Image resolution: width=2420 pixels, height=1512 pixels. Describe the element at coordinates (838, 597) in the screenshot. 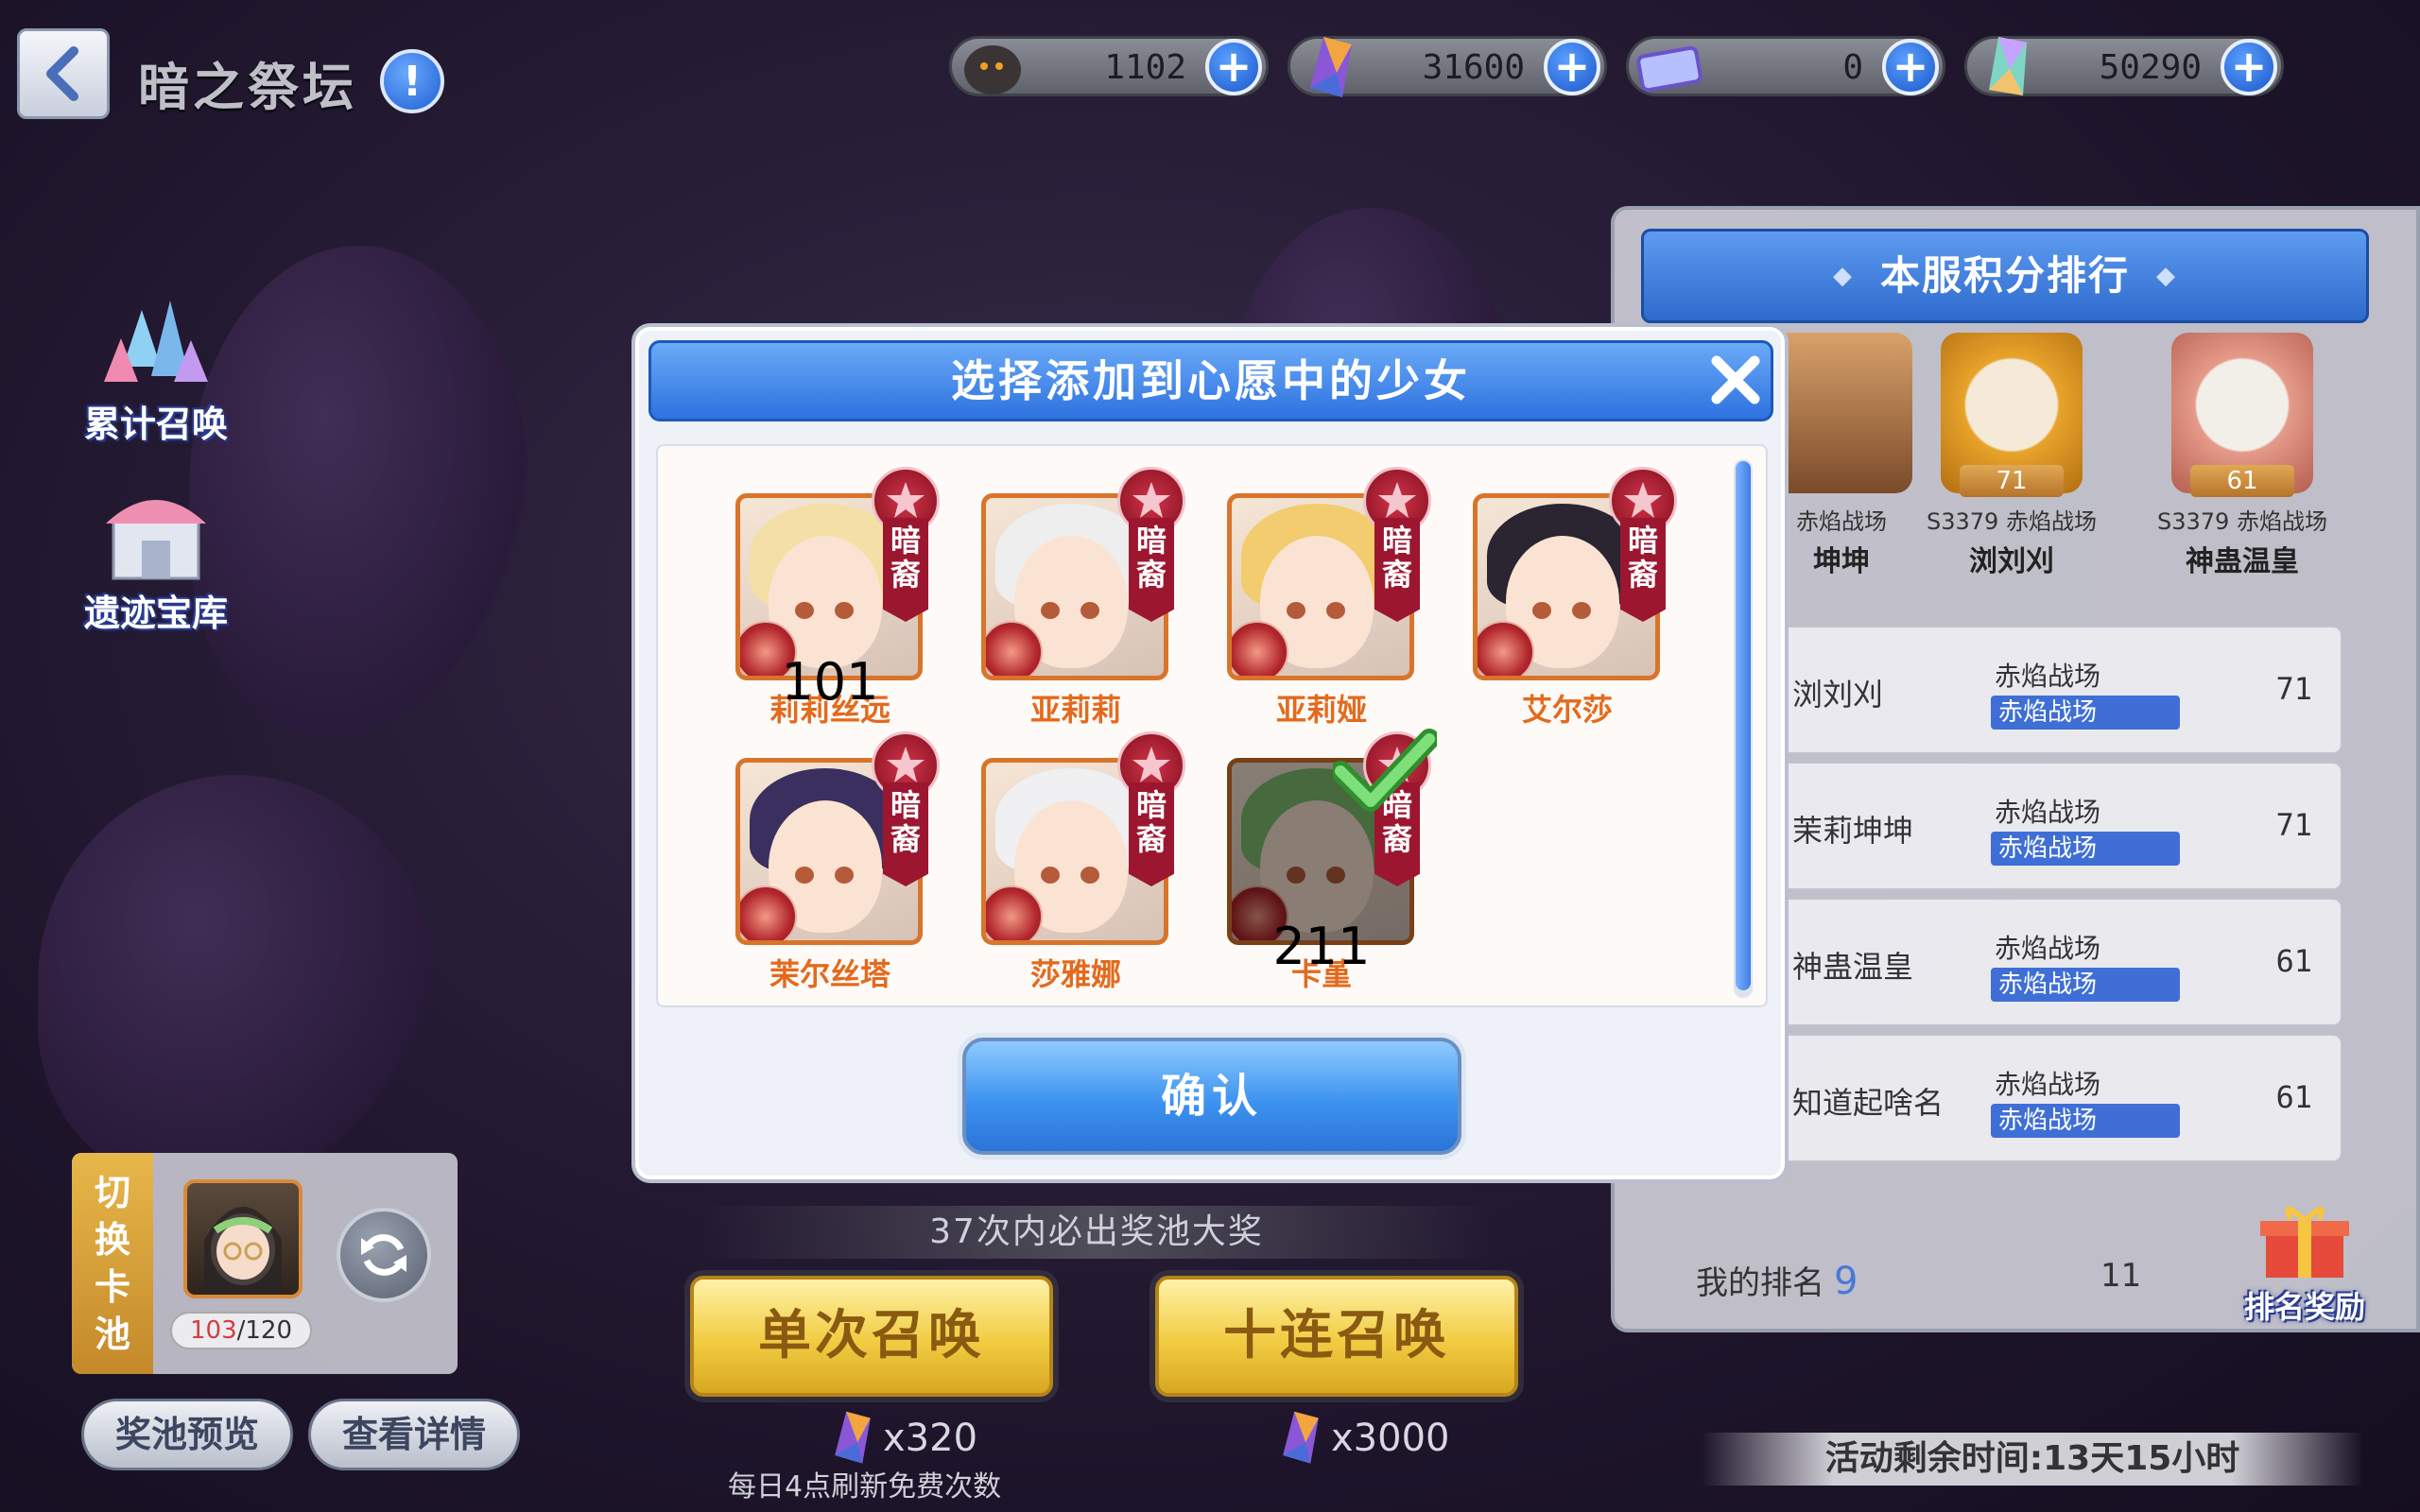

I see `character-card: 暗裔 莉莉丝远 101` at that location.